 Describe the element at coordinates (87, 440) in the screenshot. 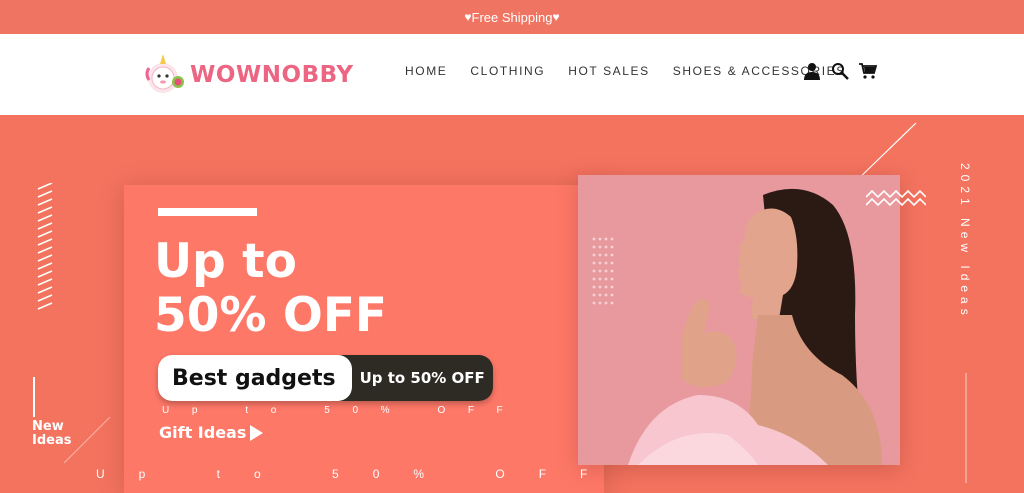

I see `diagonal-line-decoration` at that location.